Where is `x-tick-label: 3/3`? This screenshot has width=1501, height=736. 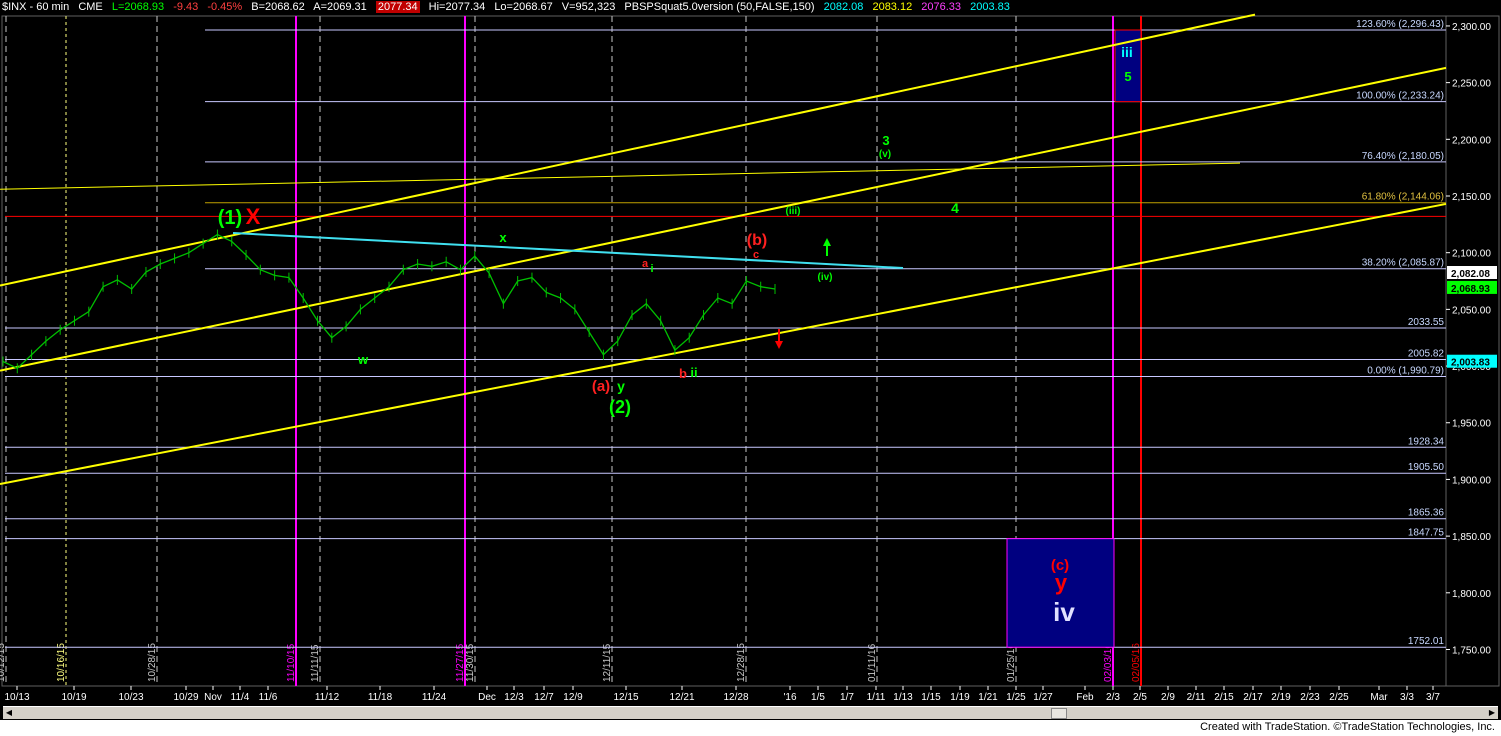 x-tick-label: 3/3 is located at coordinates (1407, 697).